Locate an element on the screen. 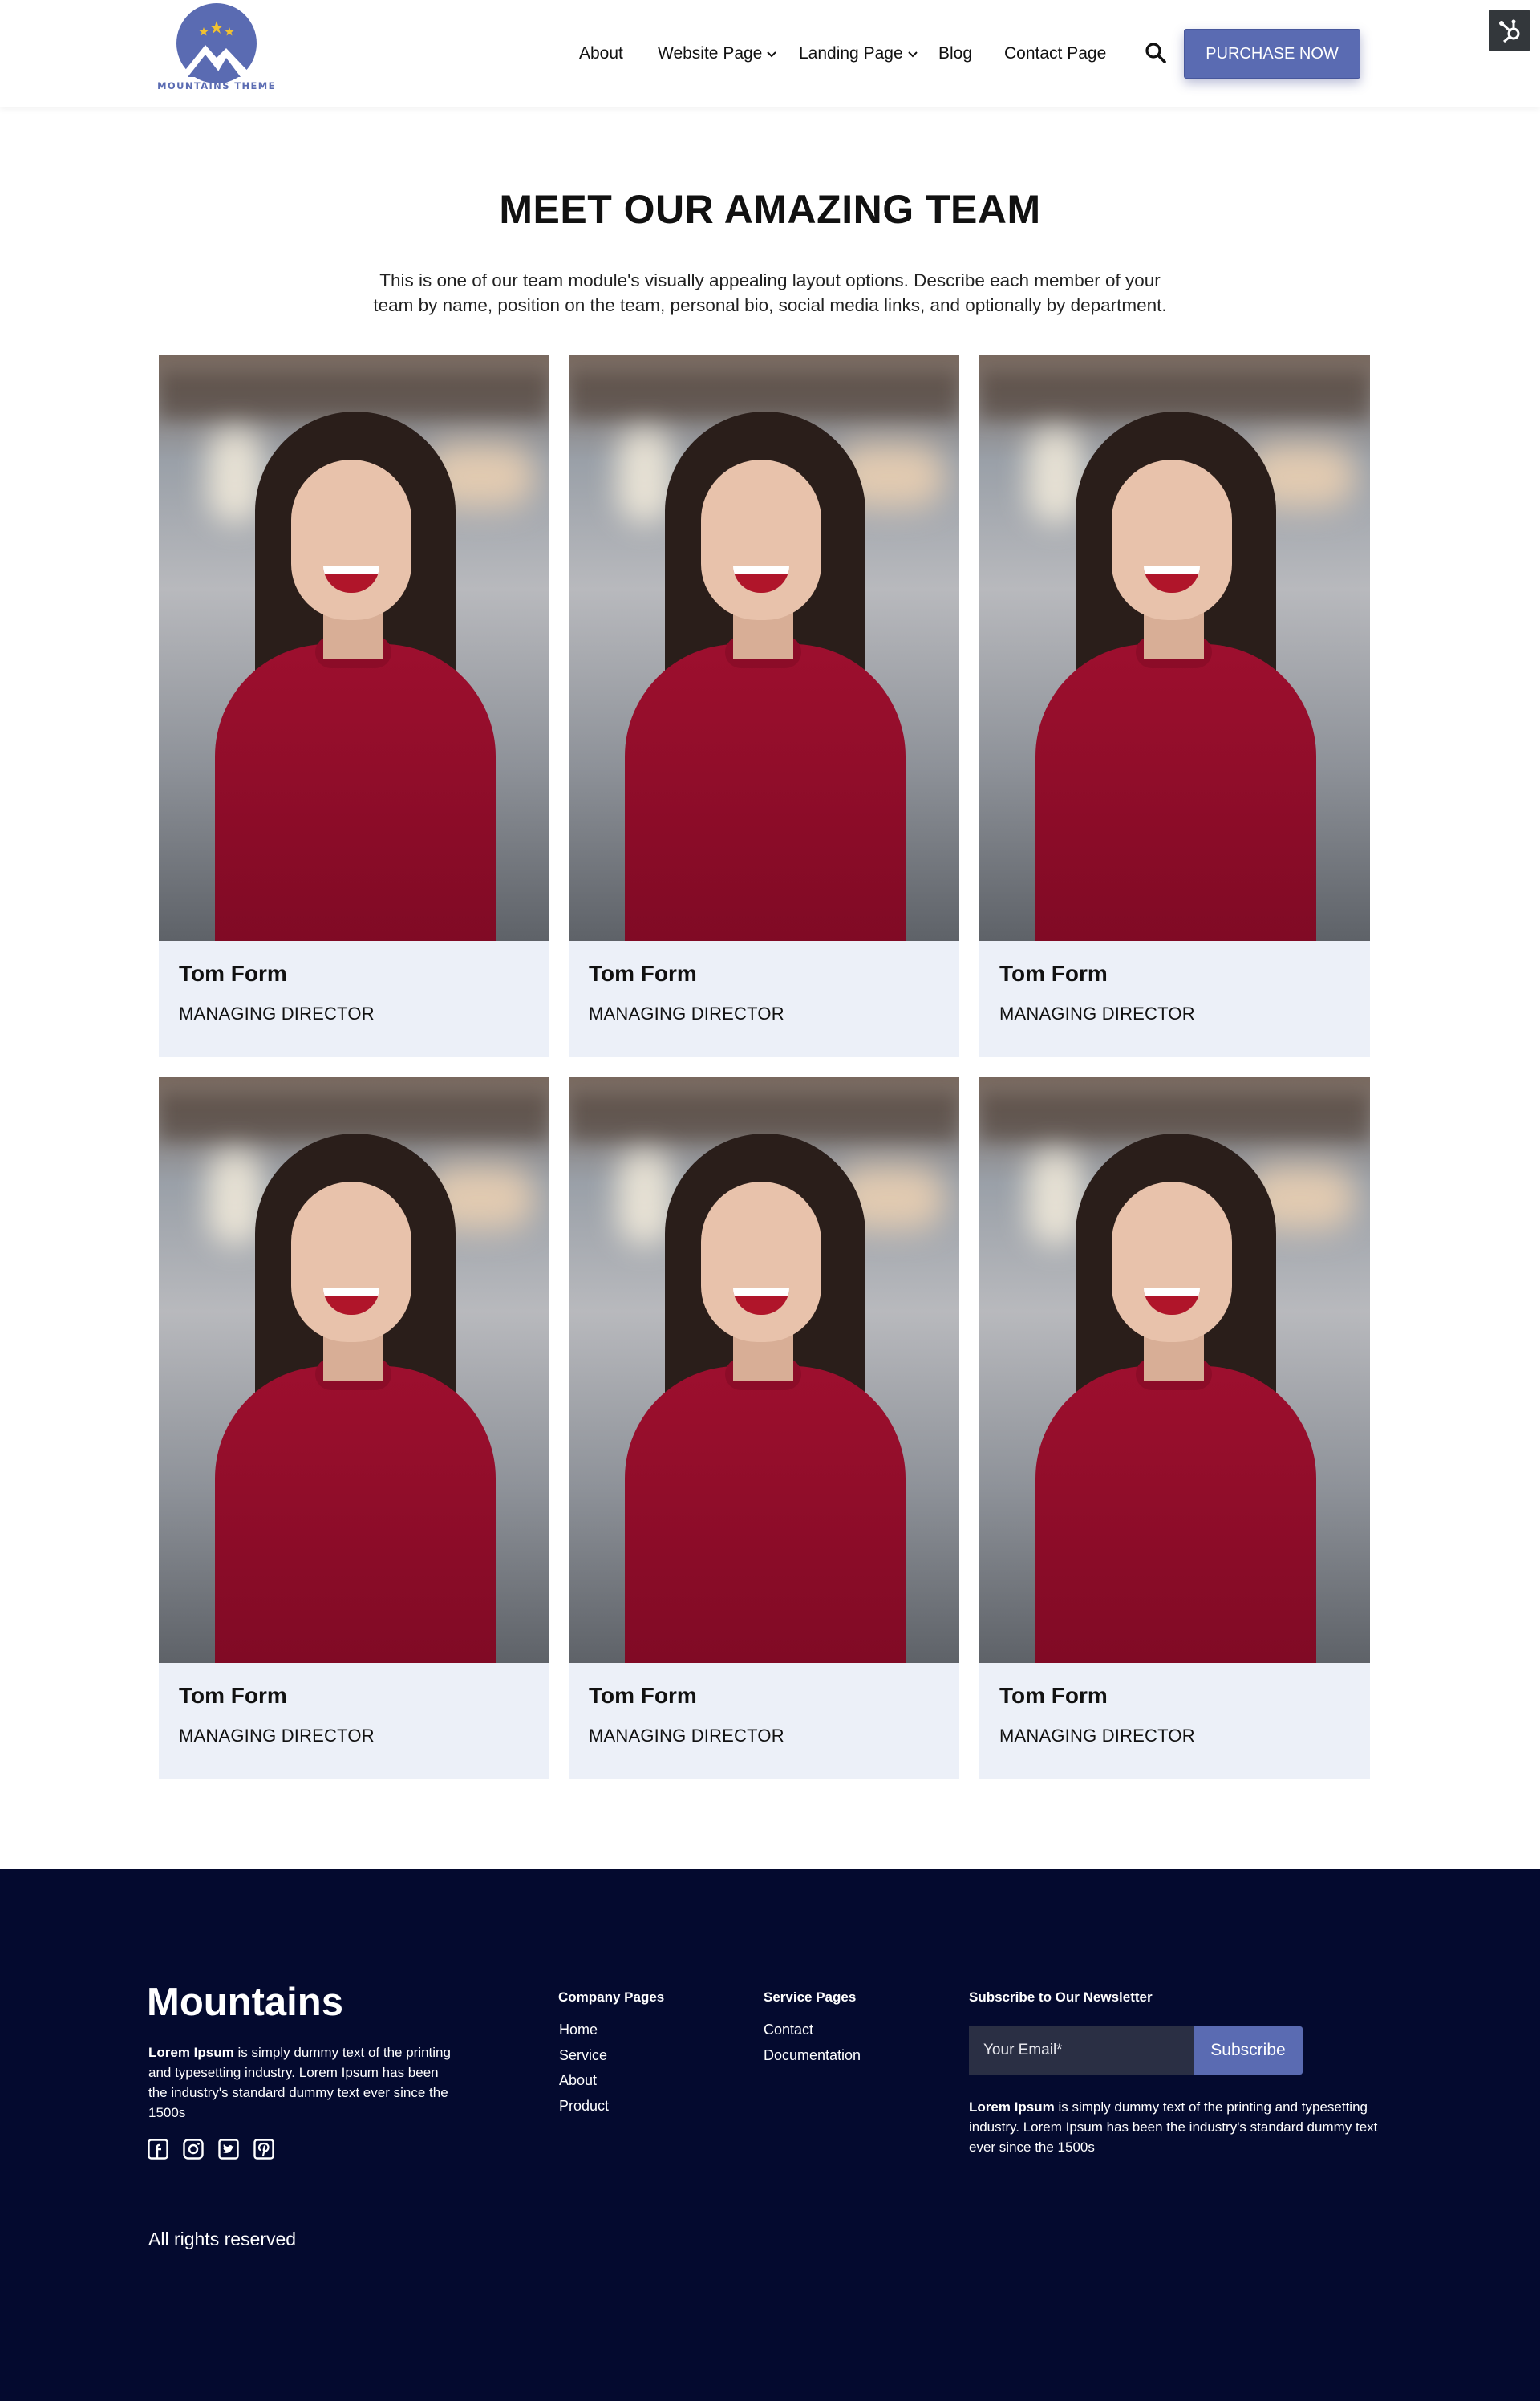  footer-link-home: Home is located at coordinates (578, 2030).